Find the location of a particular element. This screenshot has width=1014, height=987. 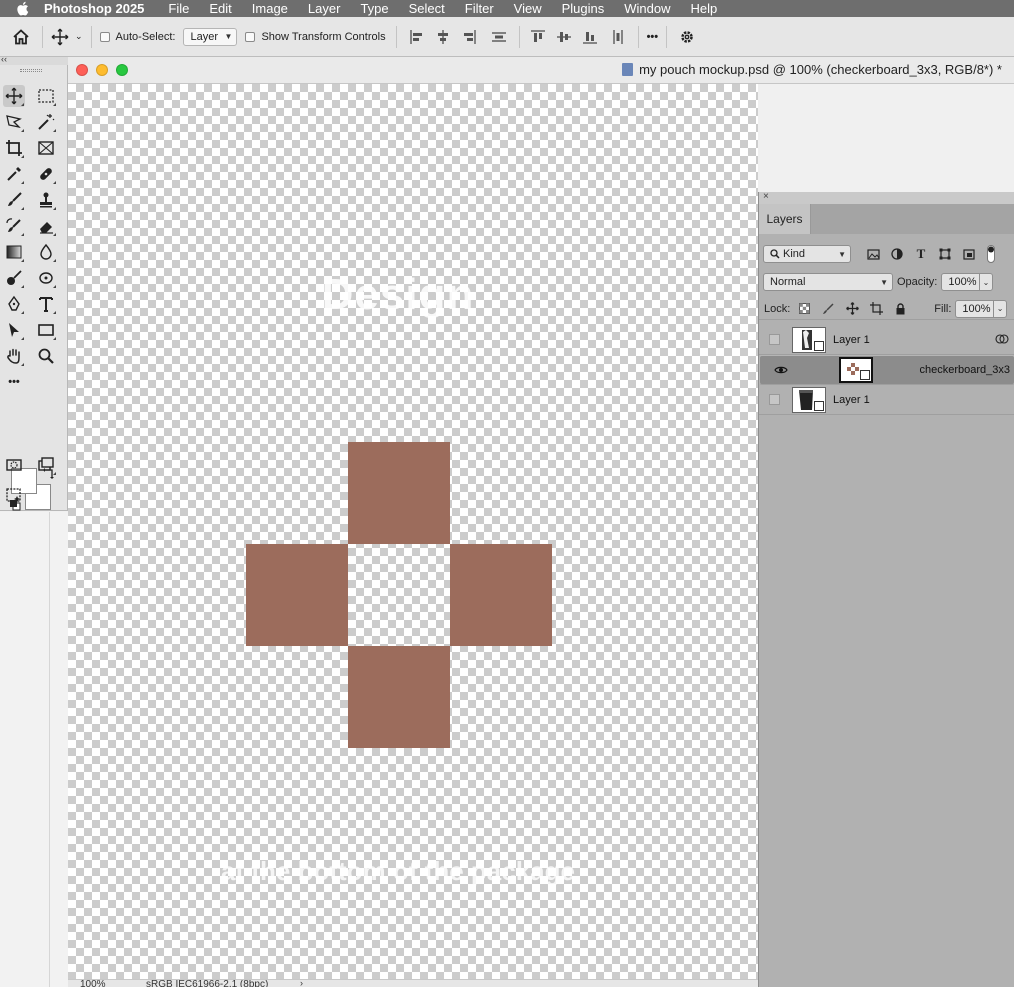

more-options-icon: ••• is located at coordinates (653, 37).